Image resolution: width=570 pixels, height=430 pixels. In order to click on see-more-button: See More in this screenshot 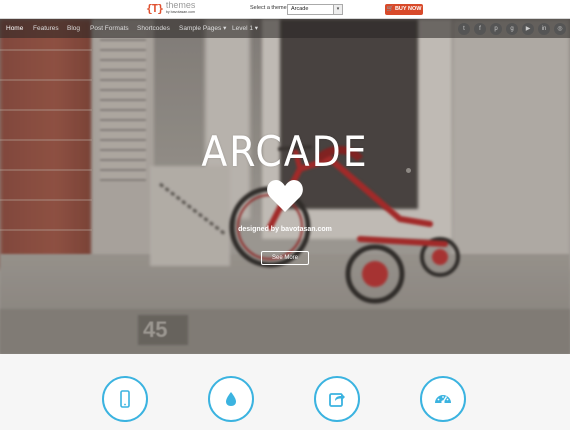, I will do `click(285, 258)`.